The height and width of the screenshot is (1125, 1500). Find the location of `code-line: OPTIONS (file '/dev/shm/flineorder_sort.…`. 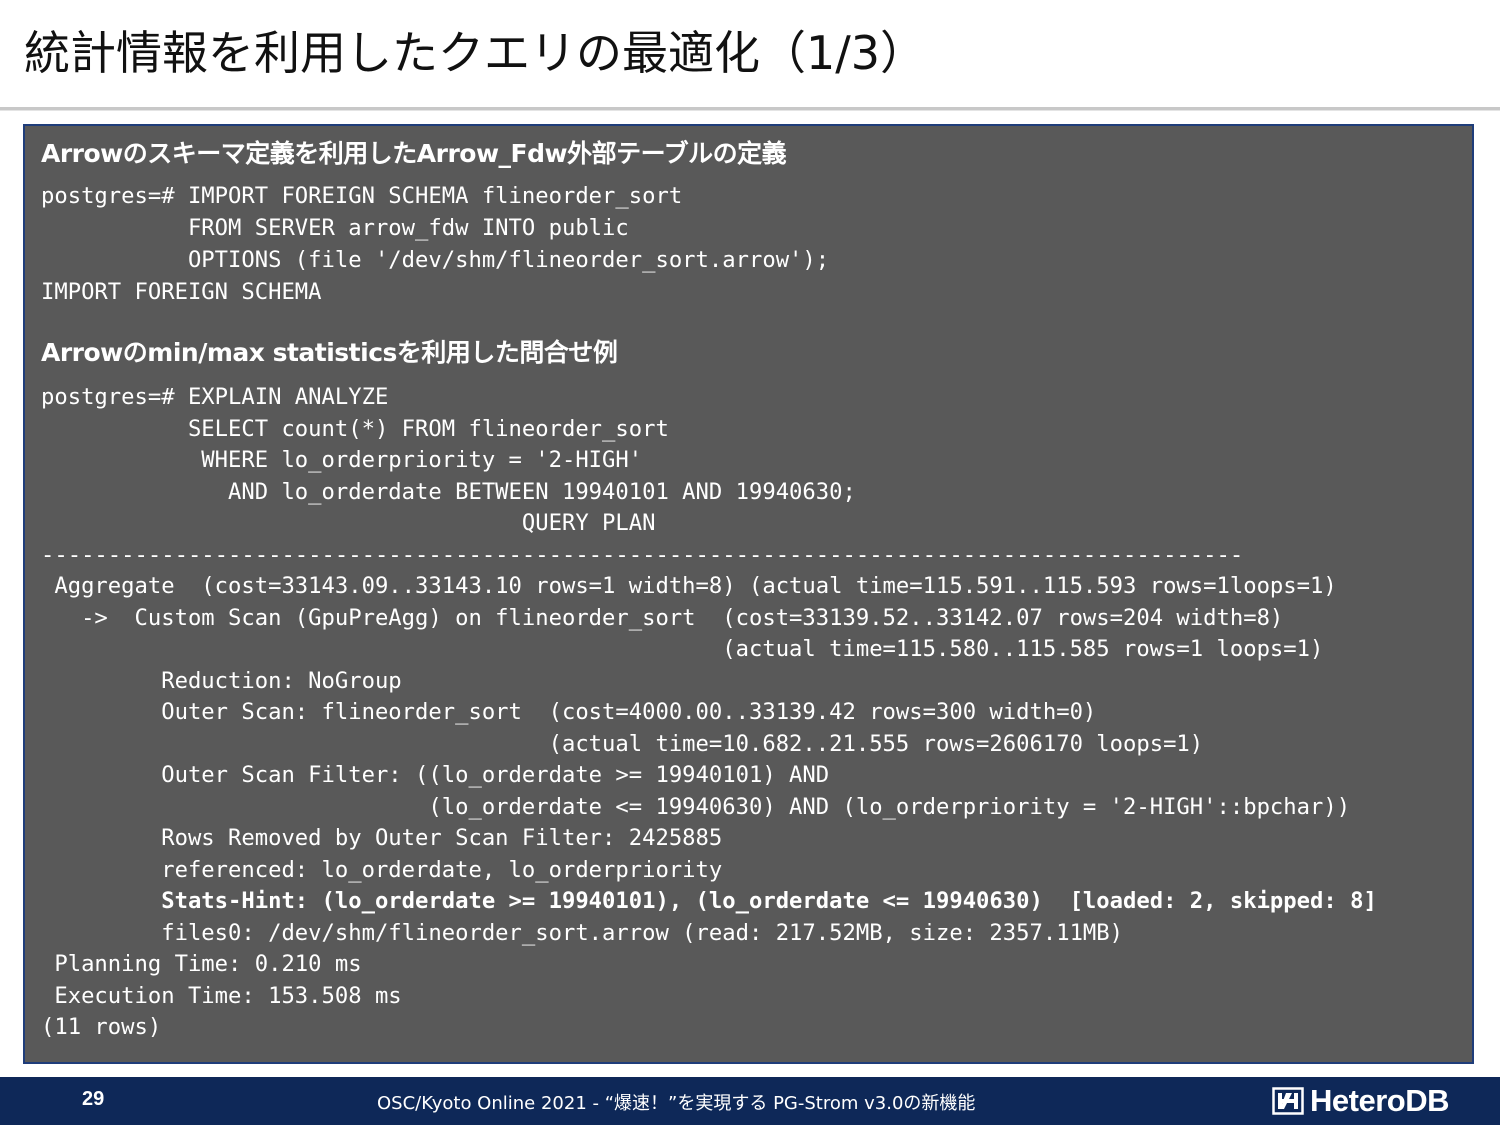

code-line: OPTIONS (file '/dev/shm/flineorder_sort.… is located at coordinates (435, 260).